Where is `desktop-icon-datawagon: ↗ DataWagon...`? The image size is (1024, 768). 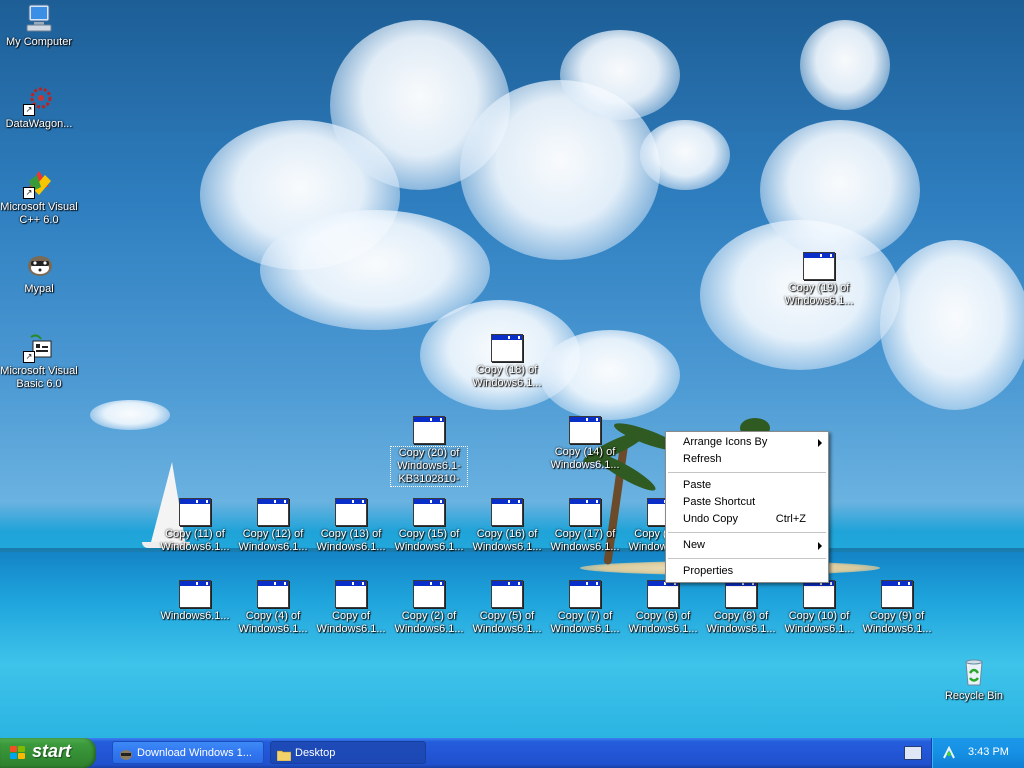
desktop-icon-datawagon: ↗ DataWagon... is located at coordinates (39, 107).